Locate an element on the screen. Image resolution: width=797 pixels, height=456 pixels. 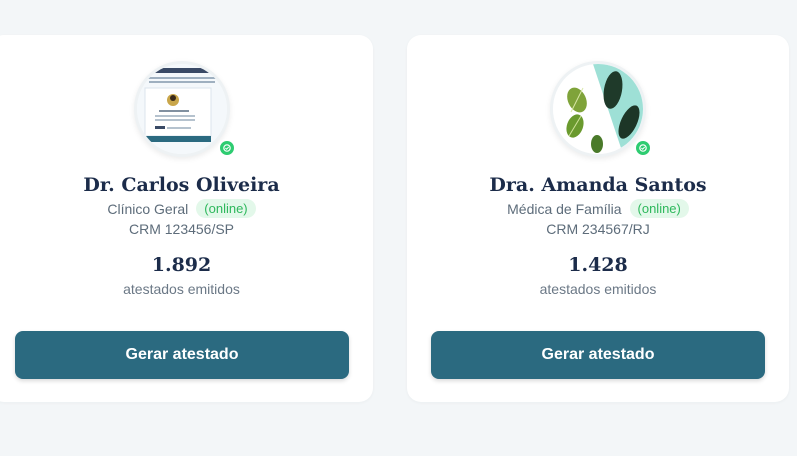
doctor-crm: CRM 234567/RJ is located at coordinates (598, 229).